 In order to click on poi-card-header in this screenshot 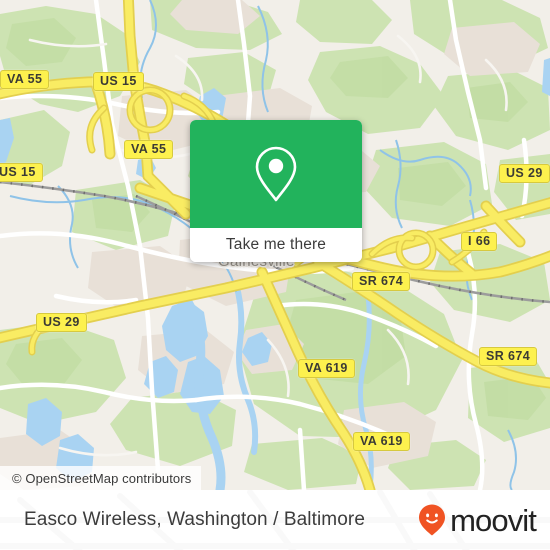, I will do `click(276, 174)`.